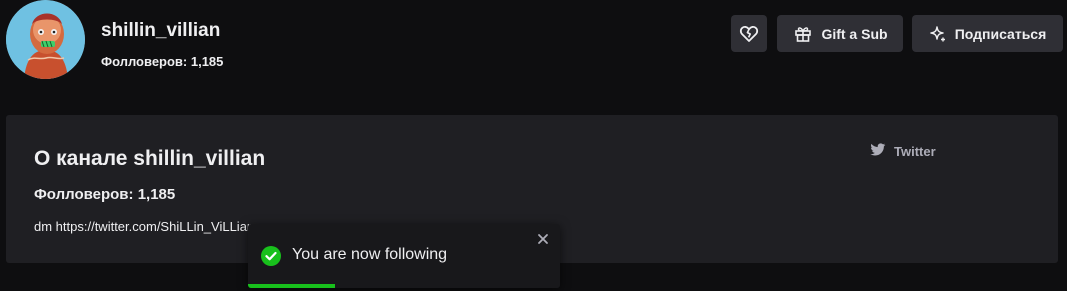  I want to click on social-link-twitter: Twitter, so click(903, 151).